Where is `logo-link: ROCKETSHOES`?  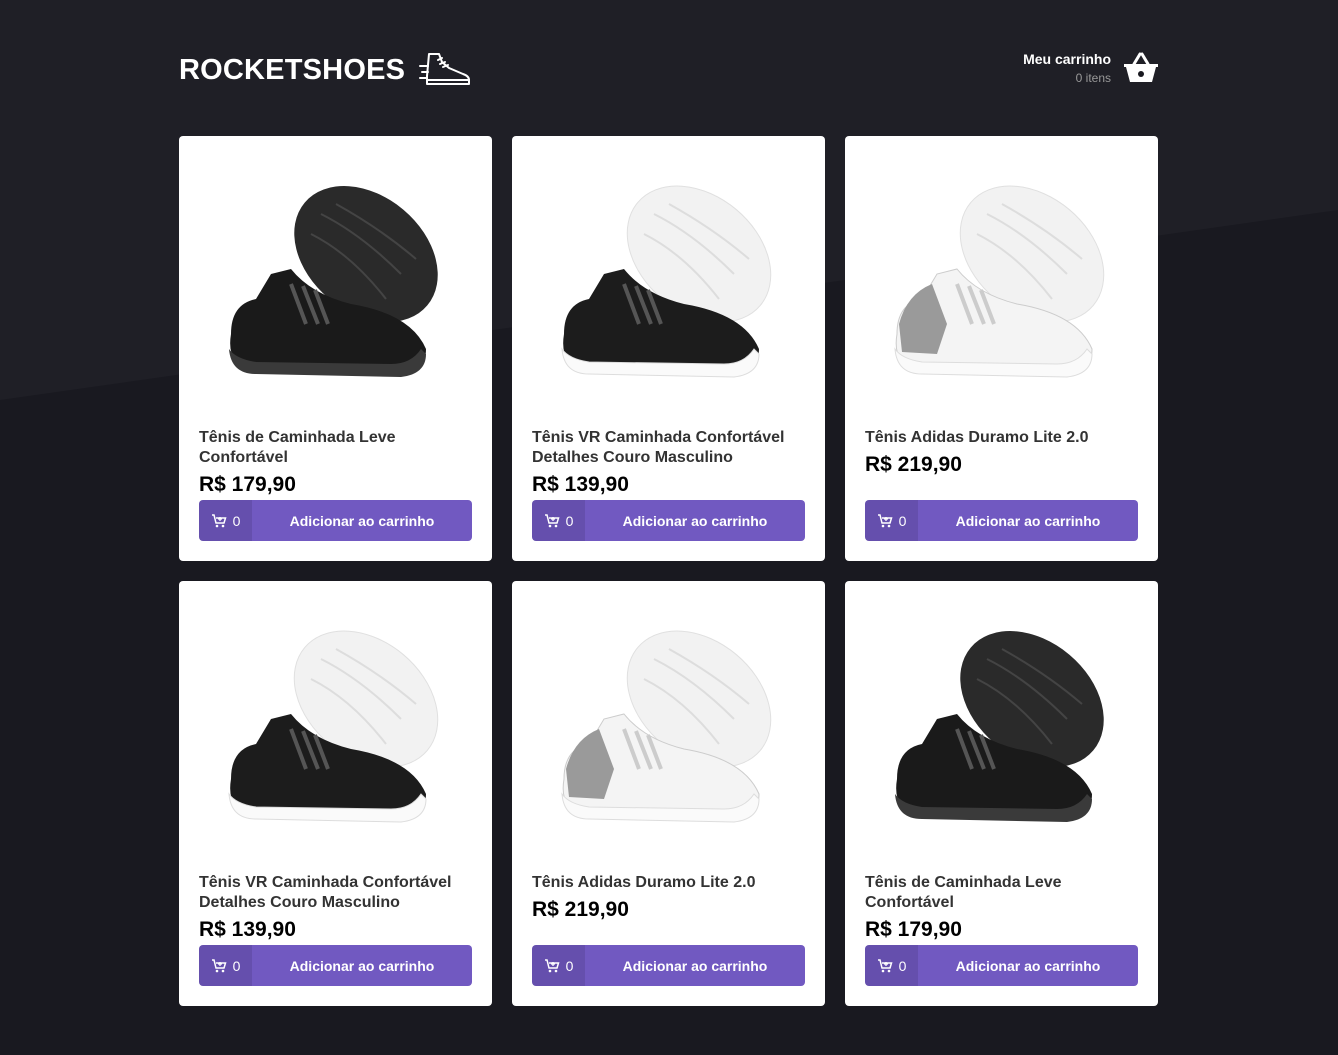 logo-link: ROCKETSHOES is located at coordinates (325, 70).